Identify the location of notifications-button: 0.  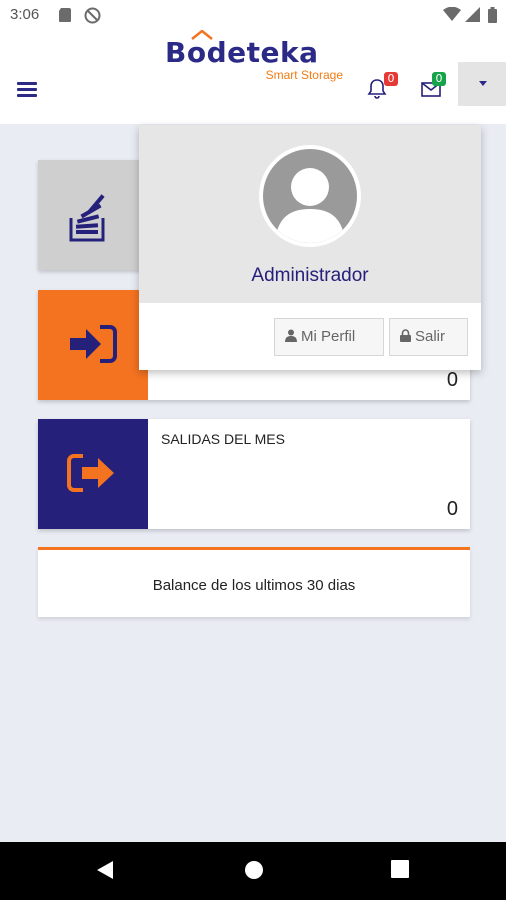
(382, 87).